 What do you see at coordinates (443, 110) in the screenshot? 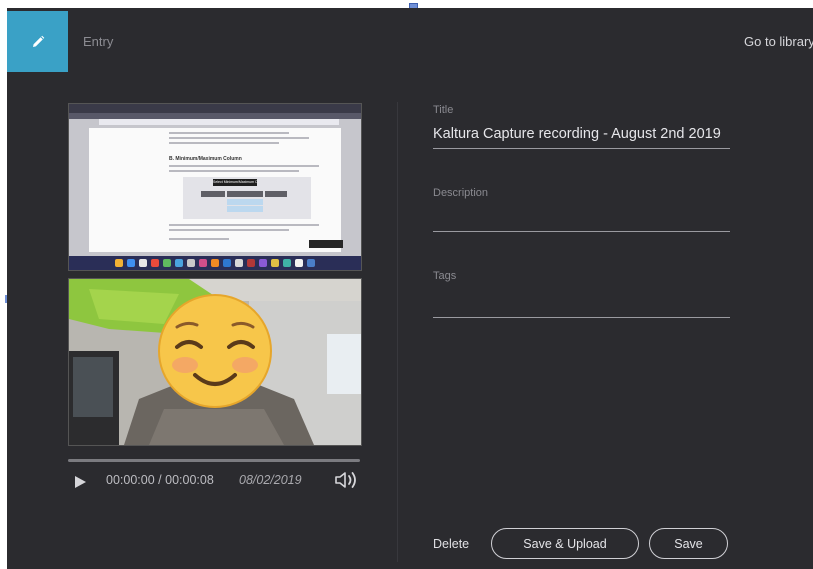
I see `title-label: Title` at bounding box center [443, 110].